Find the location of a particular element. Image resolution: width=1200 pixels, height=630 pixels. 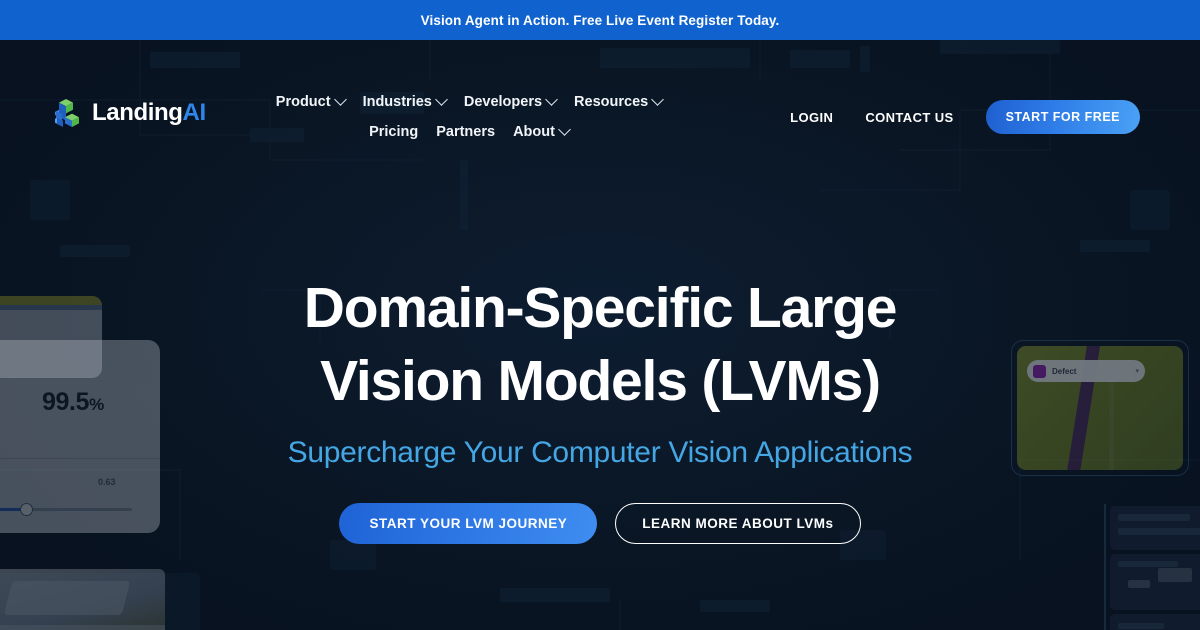

nav-label: About is located at coordinates (534, 132).